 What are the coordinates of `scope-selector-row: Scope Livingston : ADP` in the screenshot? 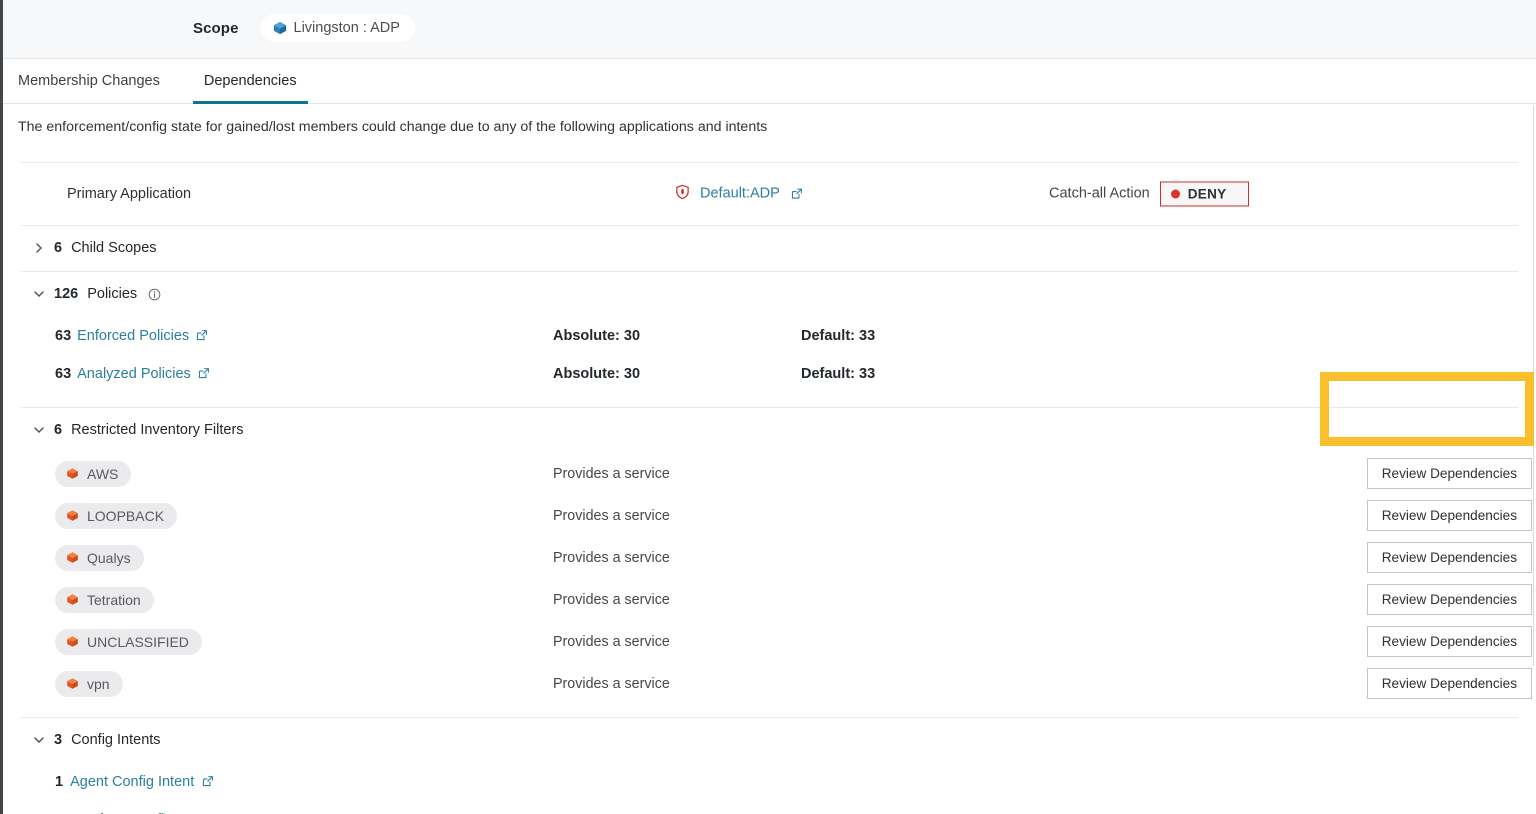 It's located at (304, 28).